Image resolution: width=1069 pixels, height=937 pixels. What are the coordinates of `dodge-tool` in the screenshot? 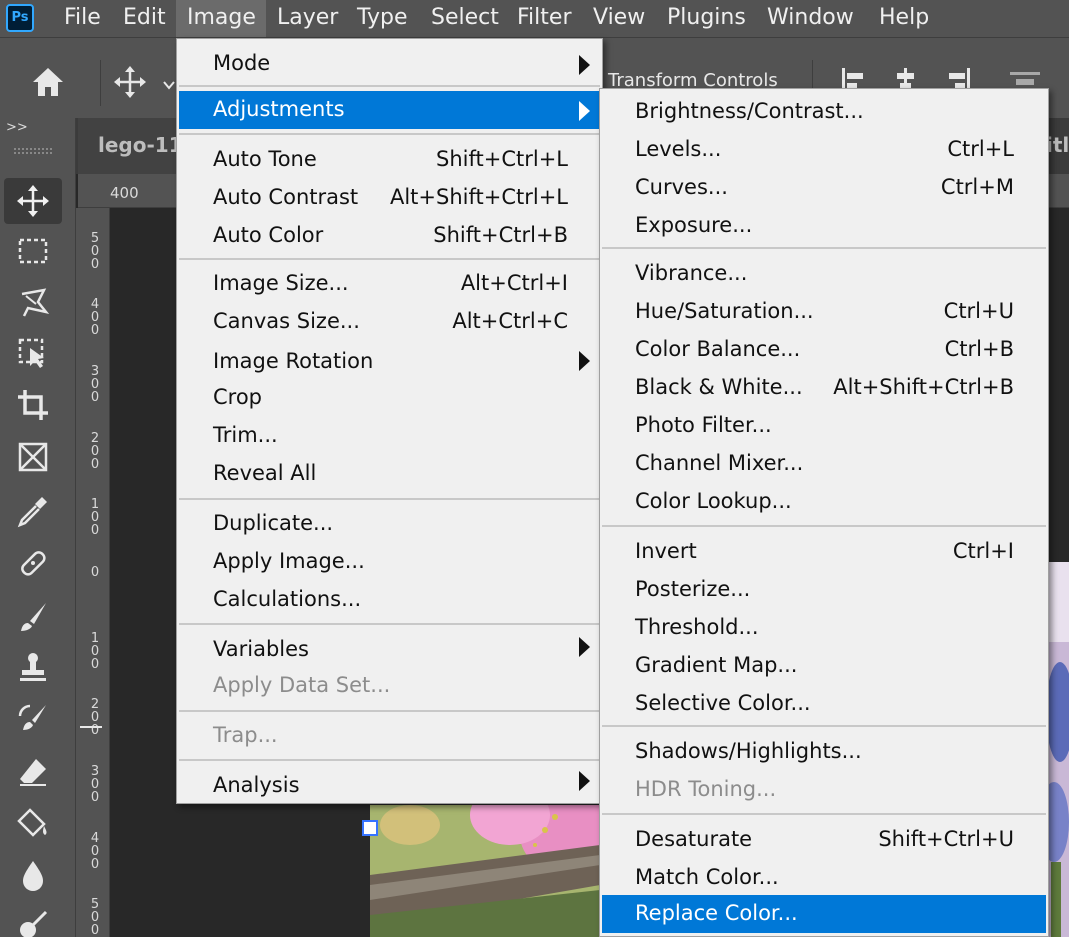 It's located at (33, 919).